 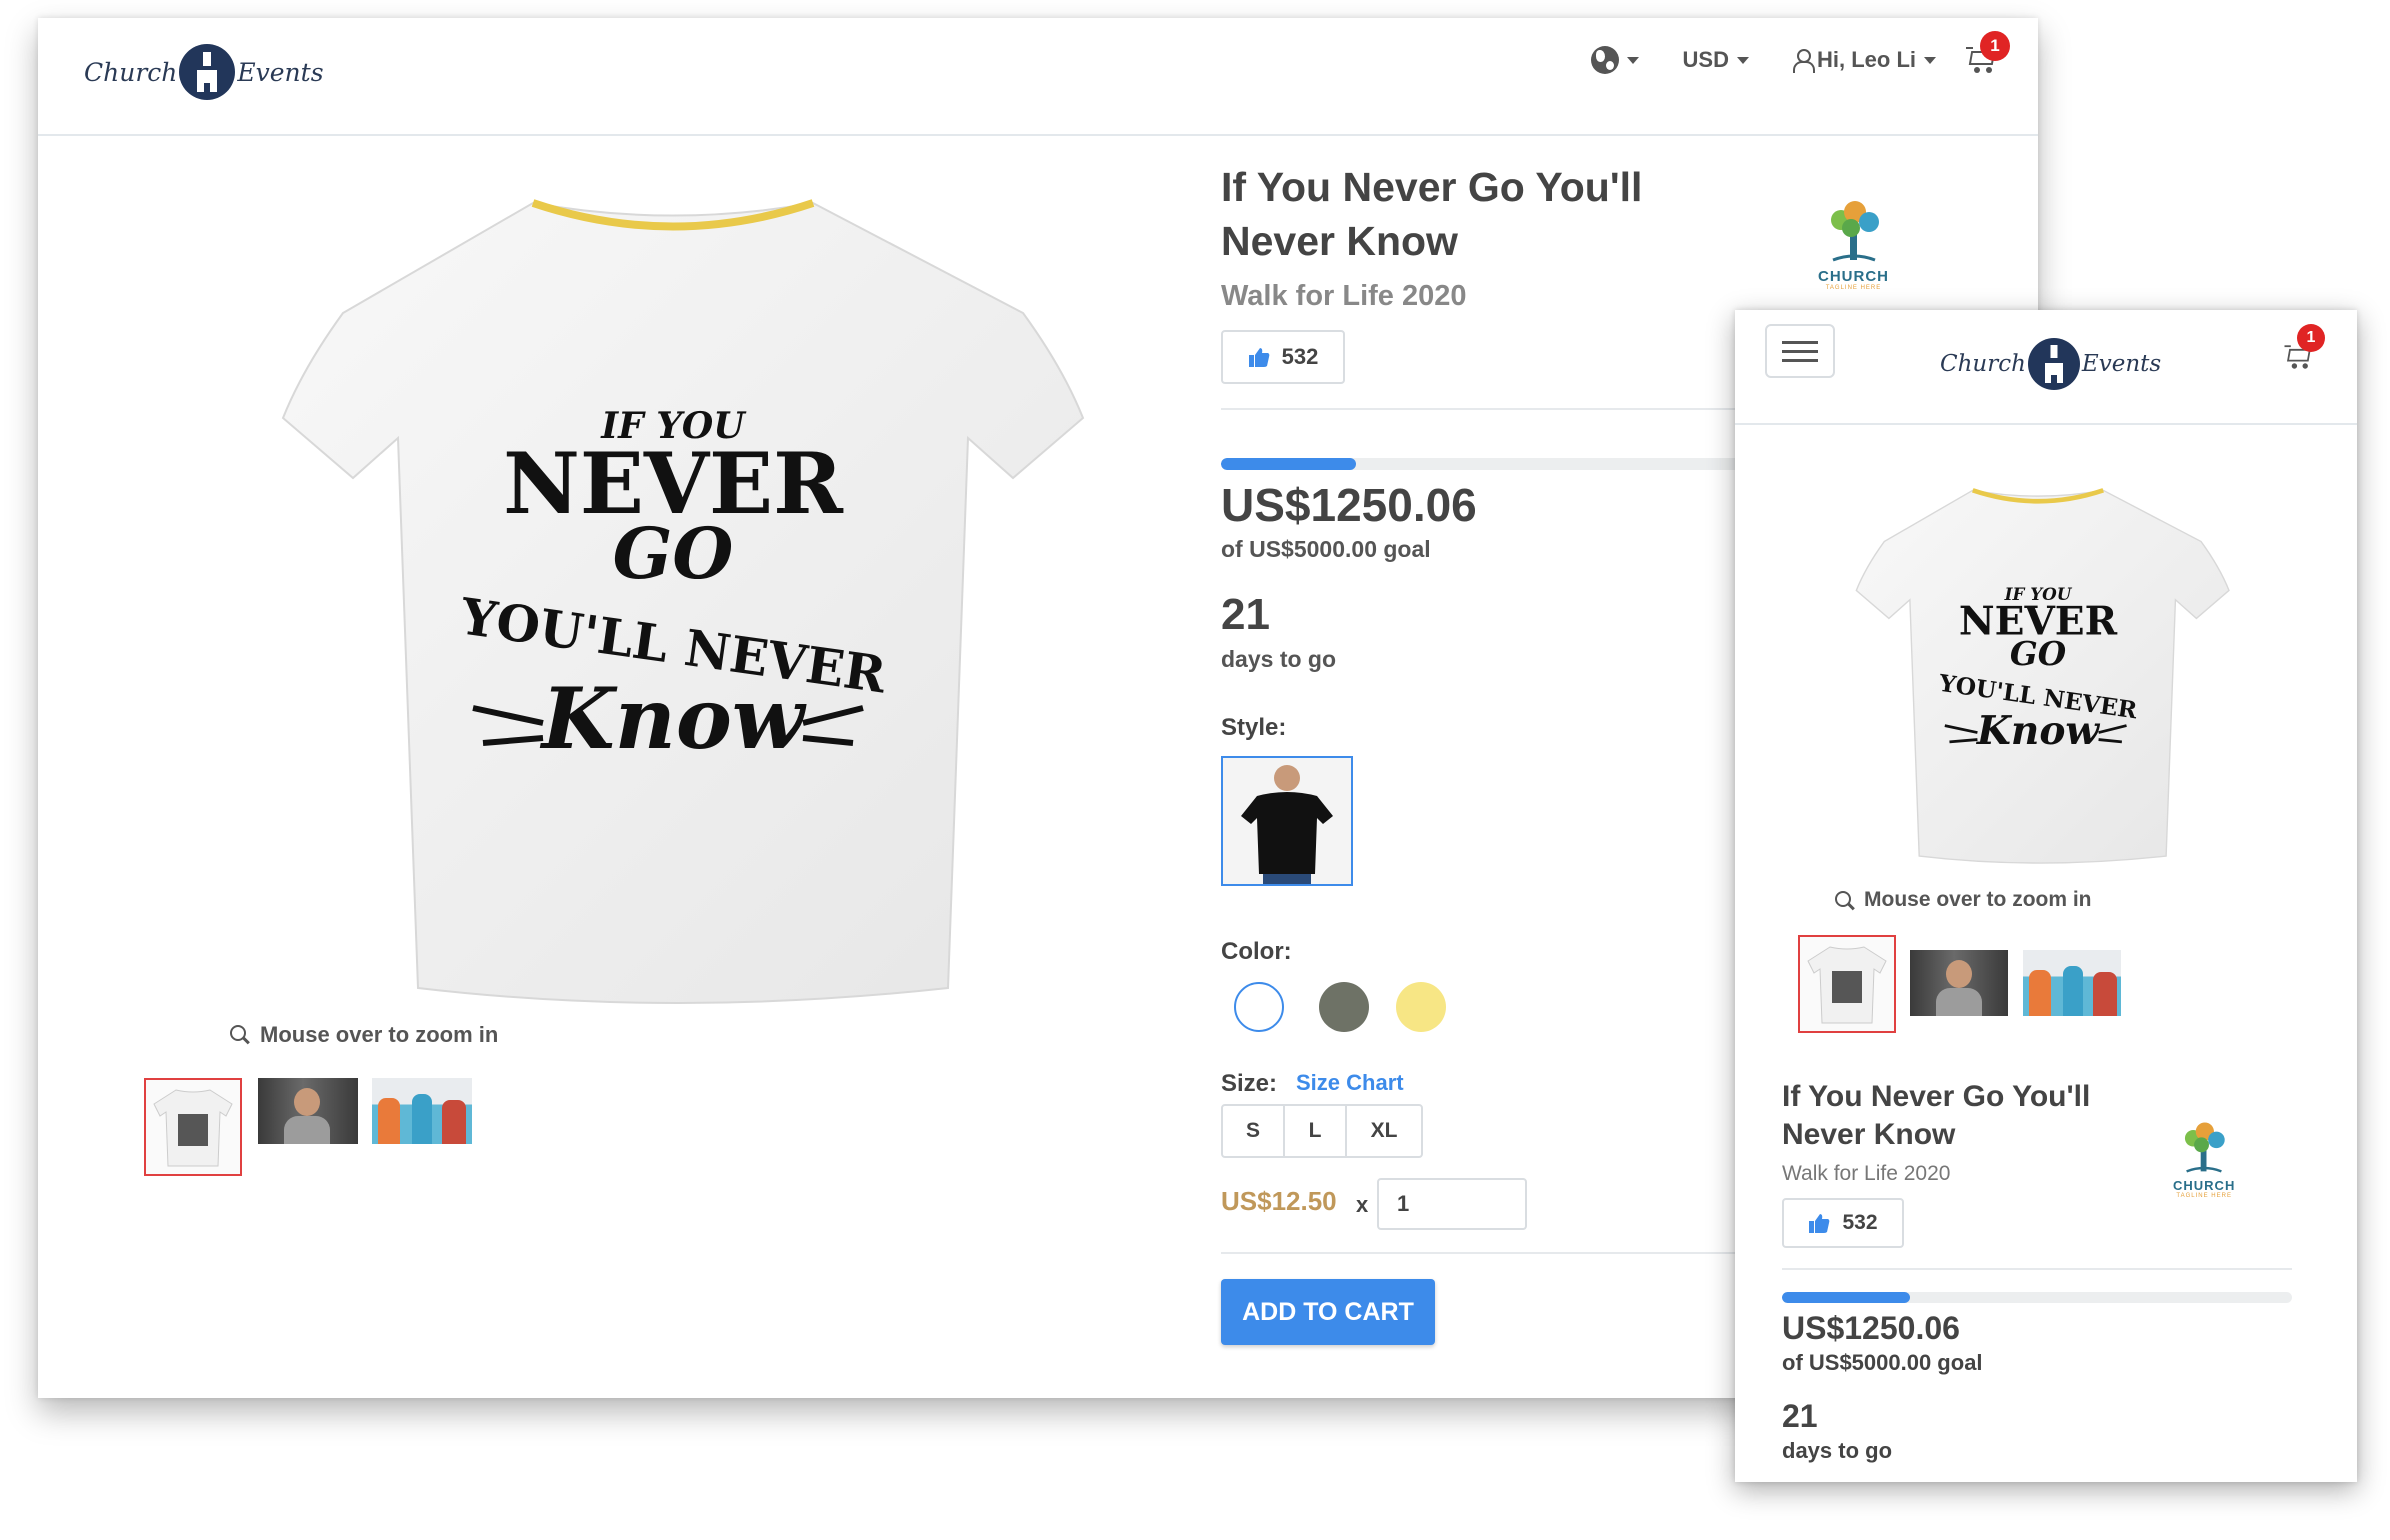 I want to click on user-menu: Hi, Leo Li, so click(x=1864, y=60).